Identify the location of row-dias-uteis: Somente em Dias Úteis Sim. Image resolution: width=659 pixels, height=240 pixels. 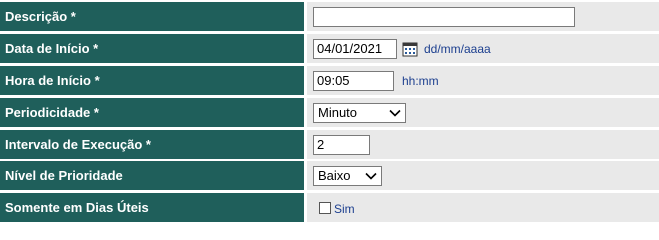
(329, 207).